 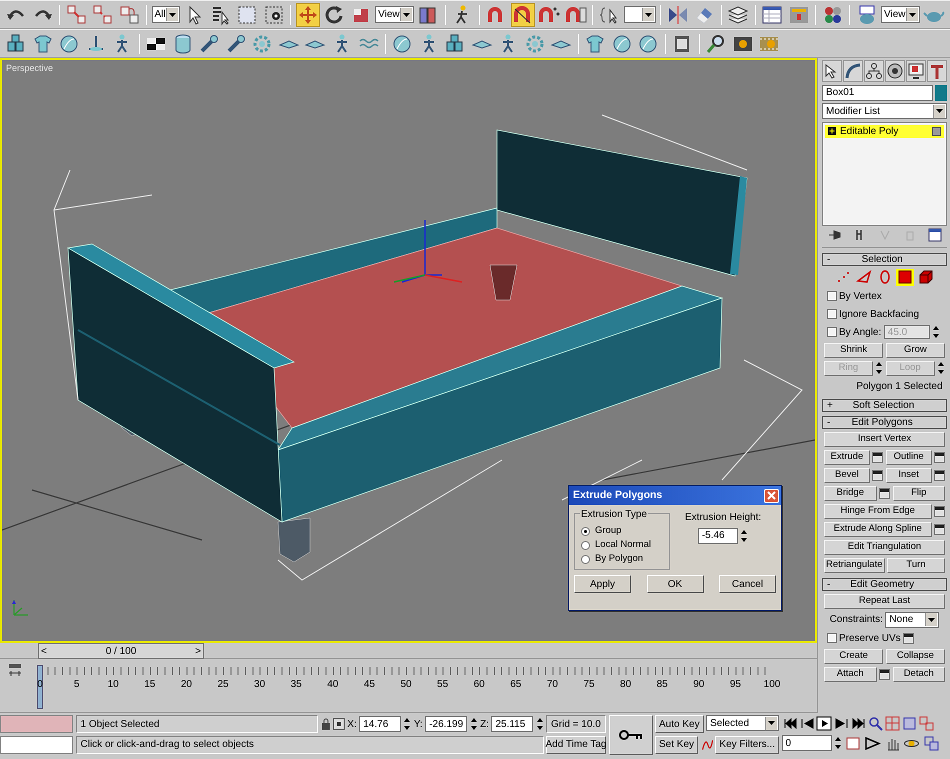 I want to click on panel-button: Extrude, so click(x=847, y=457).